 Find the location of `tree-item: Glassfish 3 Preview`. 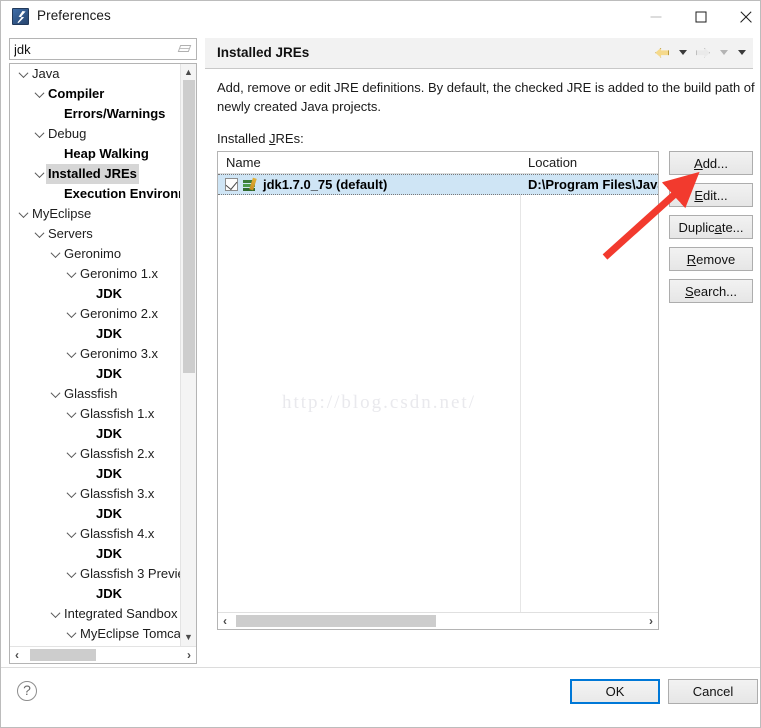

tree-item: Glassfish 3 Preview is located at coordinates (95, 574).